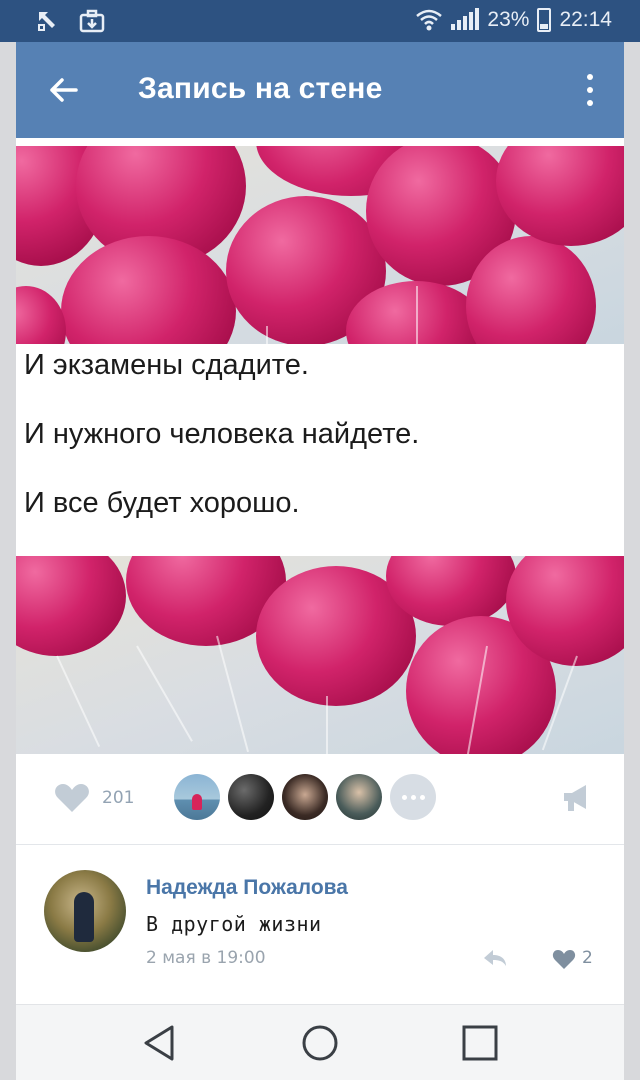  I want to click on divider, so click(320, 844).